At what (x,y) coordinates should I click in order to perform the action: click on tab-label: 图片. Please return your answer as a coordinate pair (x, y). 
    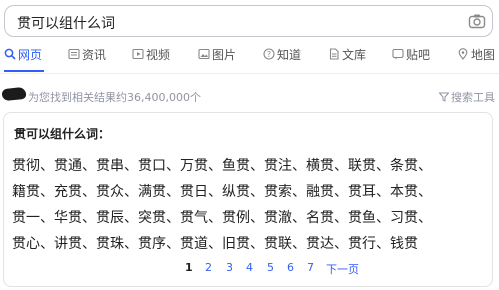
    Looking at the image, I should click on (224, 55).